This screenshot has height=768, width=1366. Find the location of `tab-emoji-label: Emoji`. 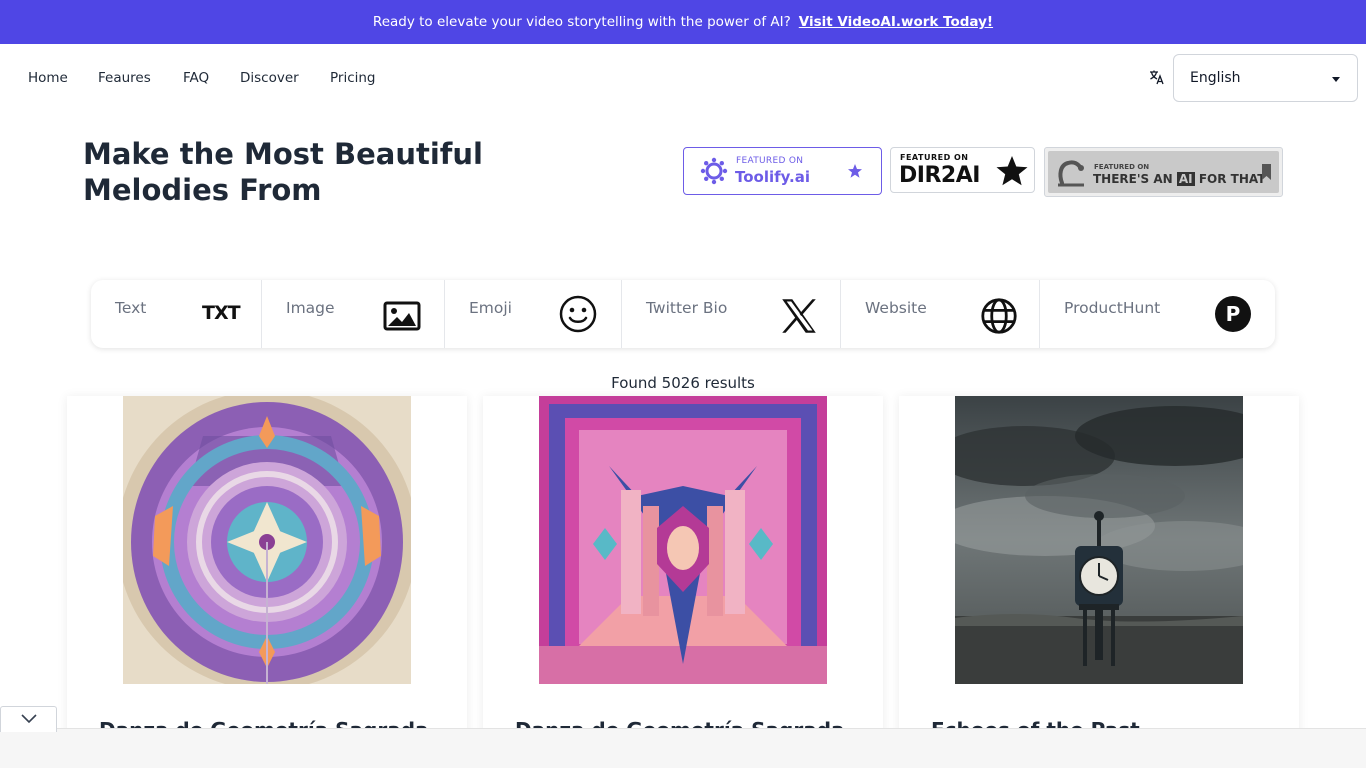

tab-emoji-label: Emoji is located at coordinates (490, 308).